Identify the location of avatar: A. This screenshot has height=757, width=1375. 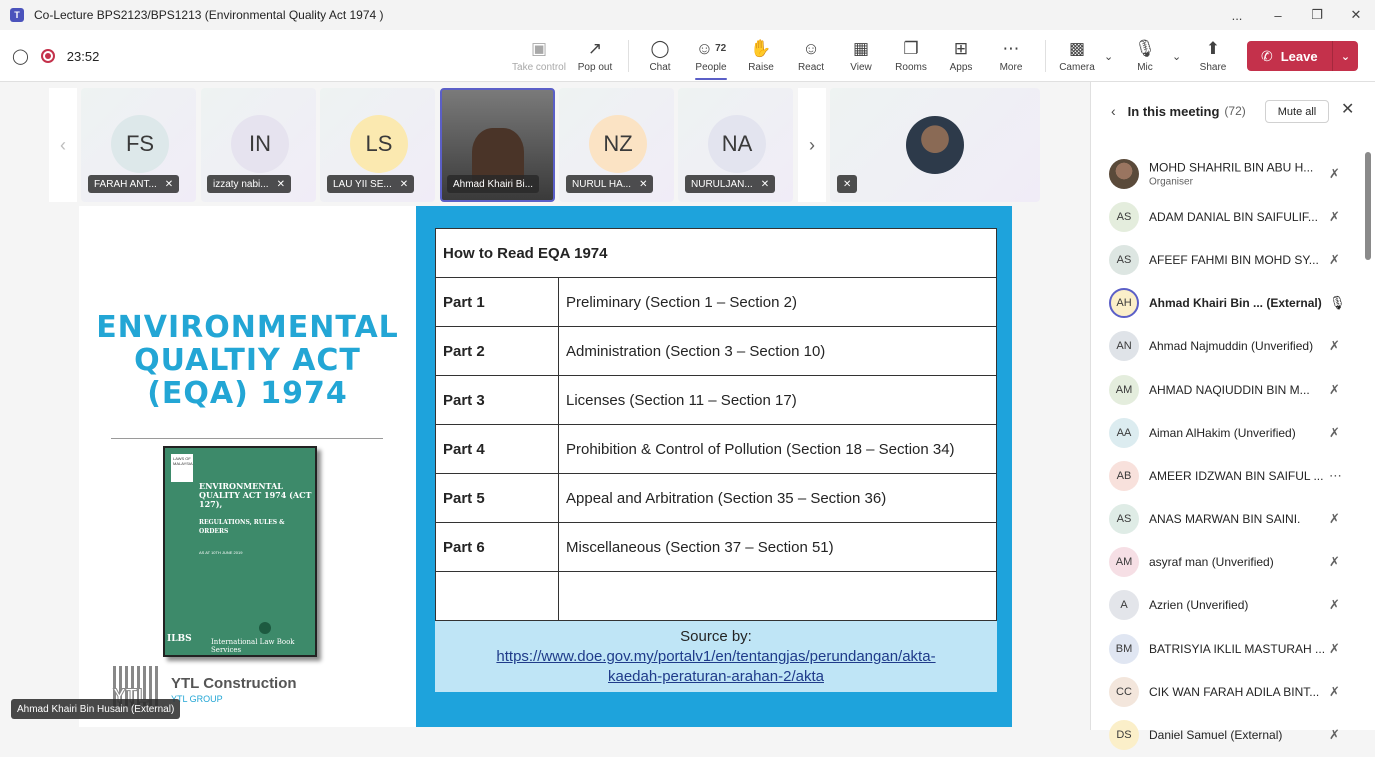
(1124, 605).